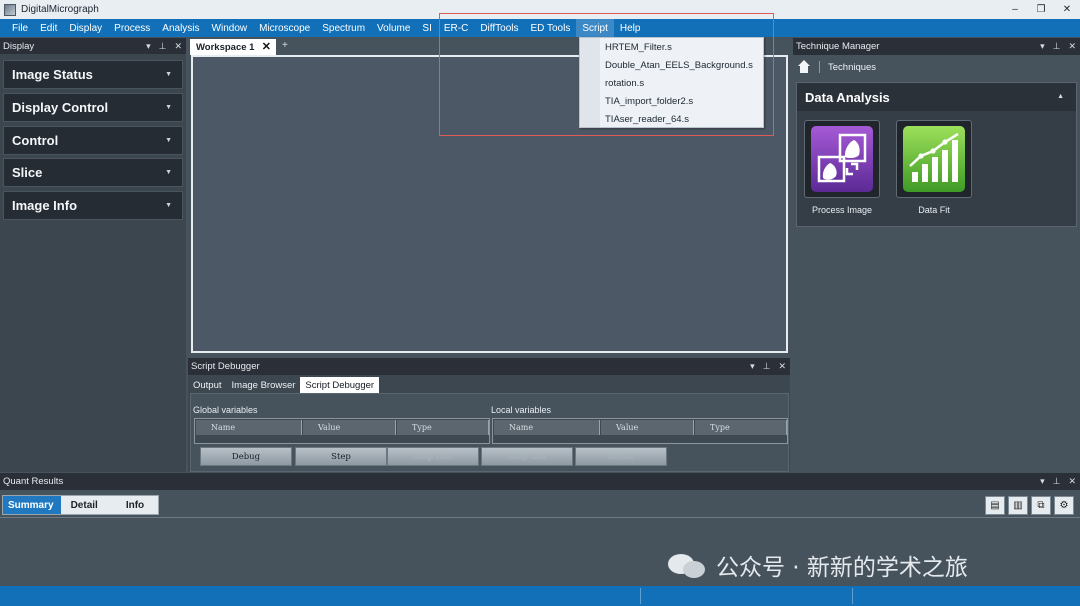  I want to click on menu-item-double-atan-eels: Double_Atan_EELS_Background.s, so click(679, 65).